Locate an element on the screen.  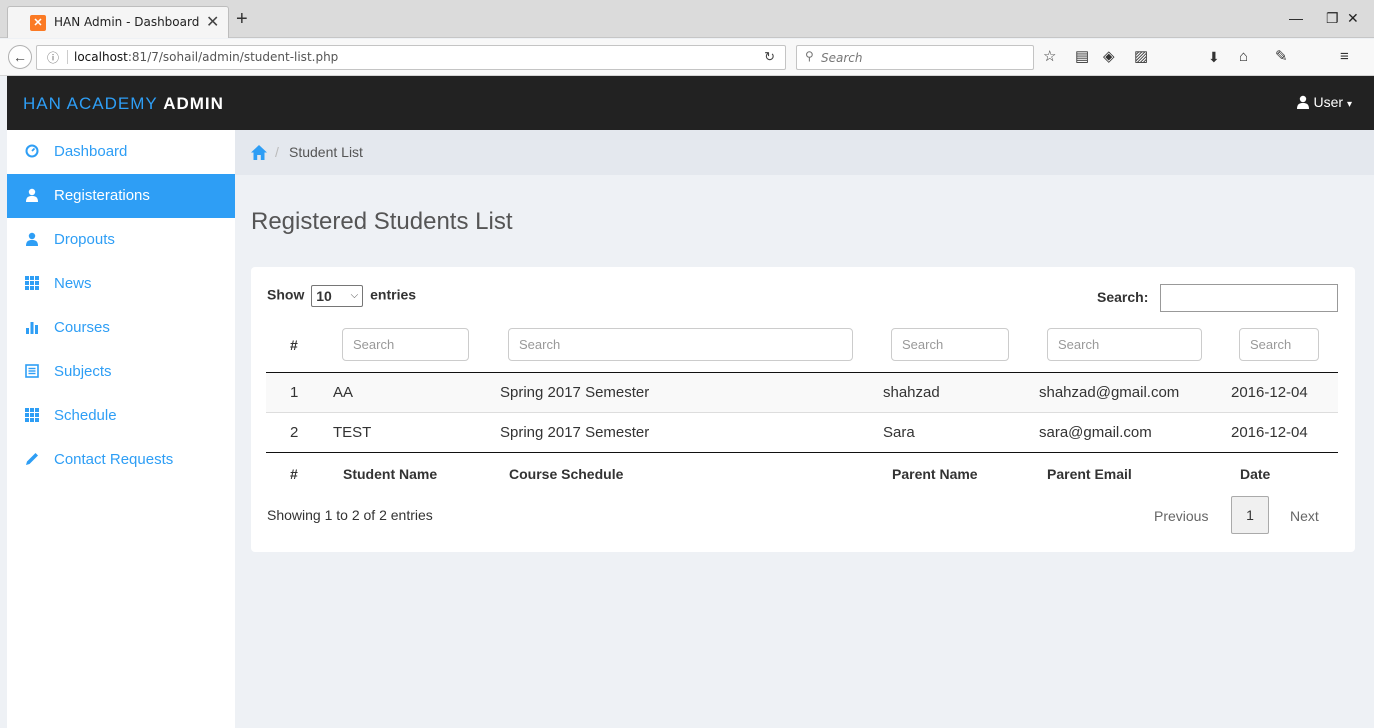
sidebar-item-label: Schedule is located at coordinates (85, 415).